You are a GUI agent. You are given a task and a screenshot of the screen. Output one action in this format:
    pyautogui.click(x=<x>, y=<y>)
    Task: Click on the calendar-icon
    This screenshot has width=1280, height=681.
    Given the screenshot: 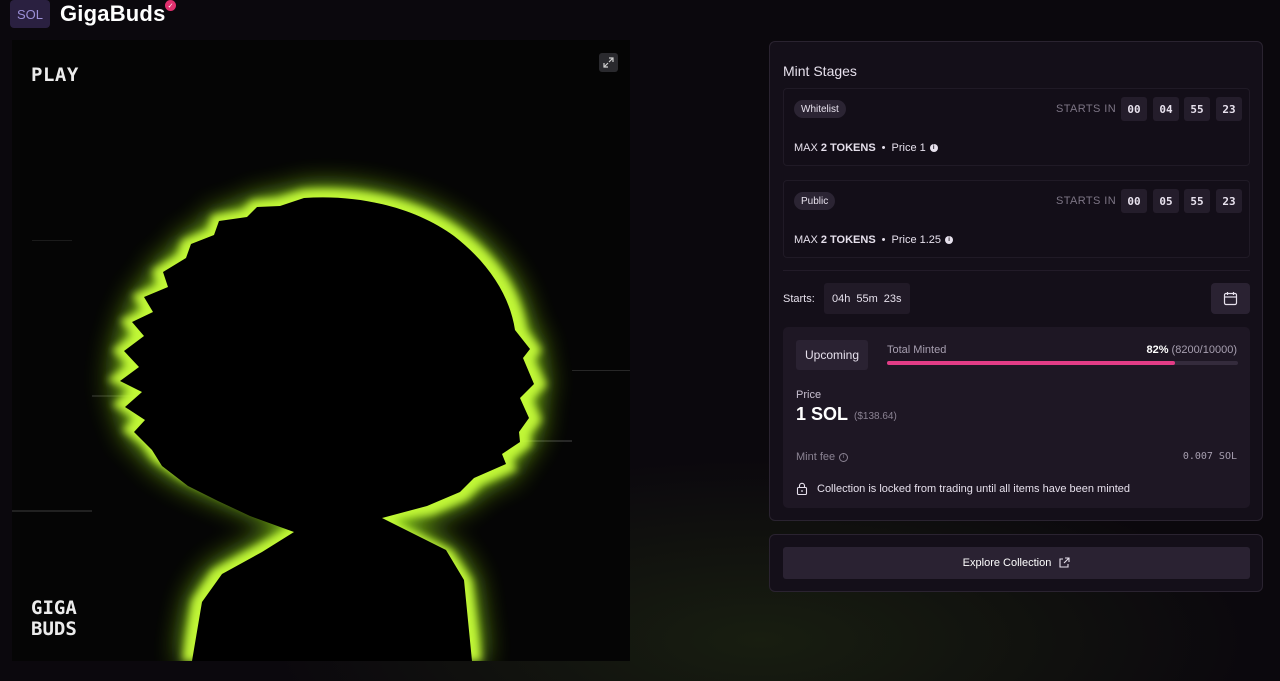 What is the action you would take?
    pyautogui.click(x=1230, y=299)
    